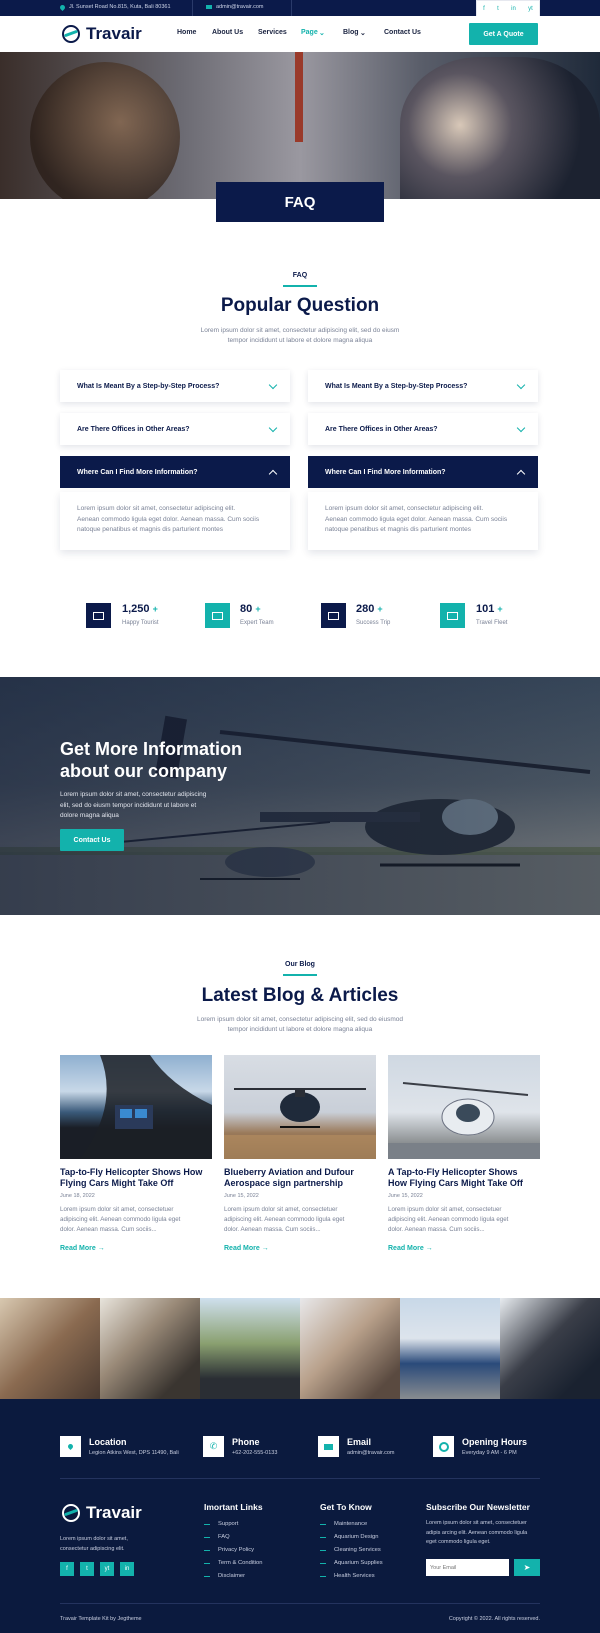 This screenshot has width=600, height=1633. I want to click on blog-image-helicopter-airfield, so click(464, 1107).